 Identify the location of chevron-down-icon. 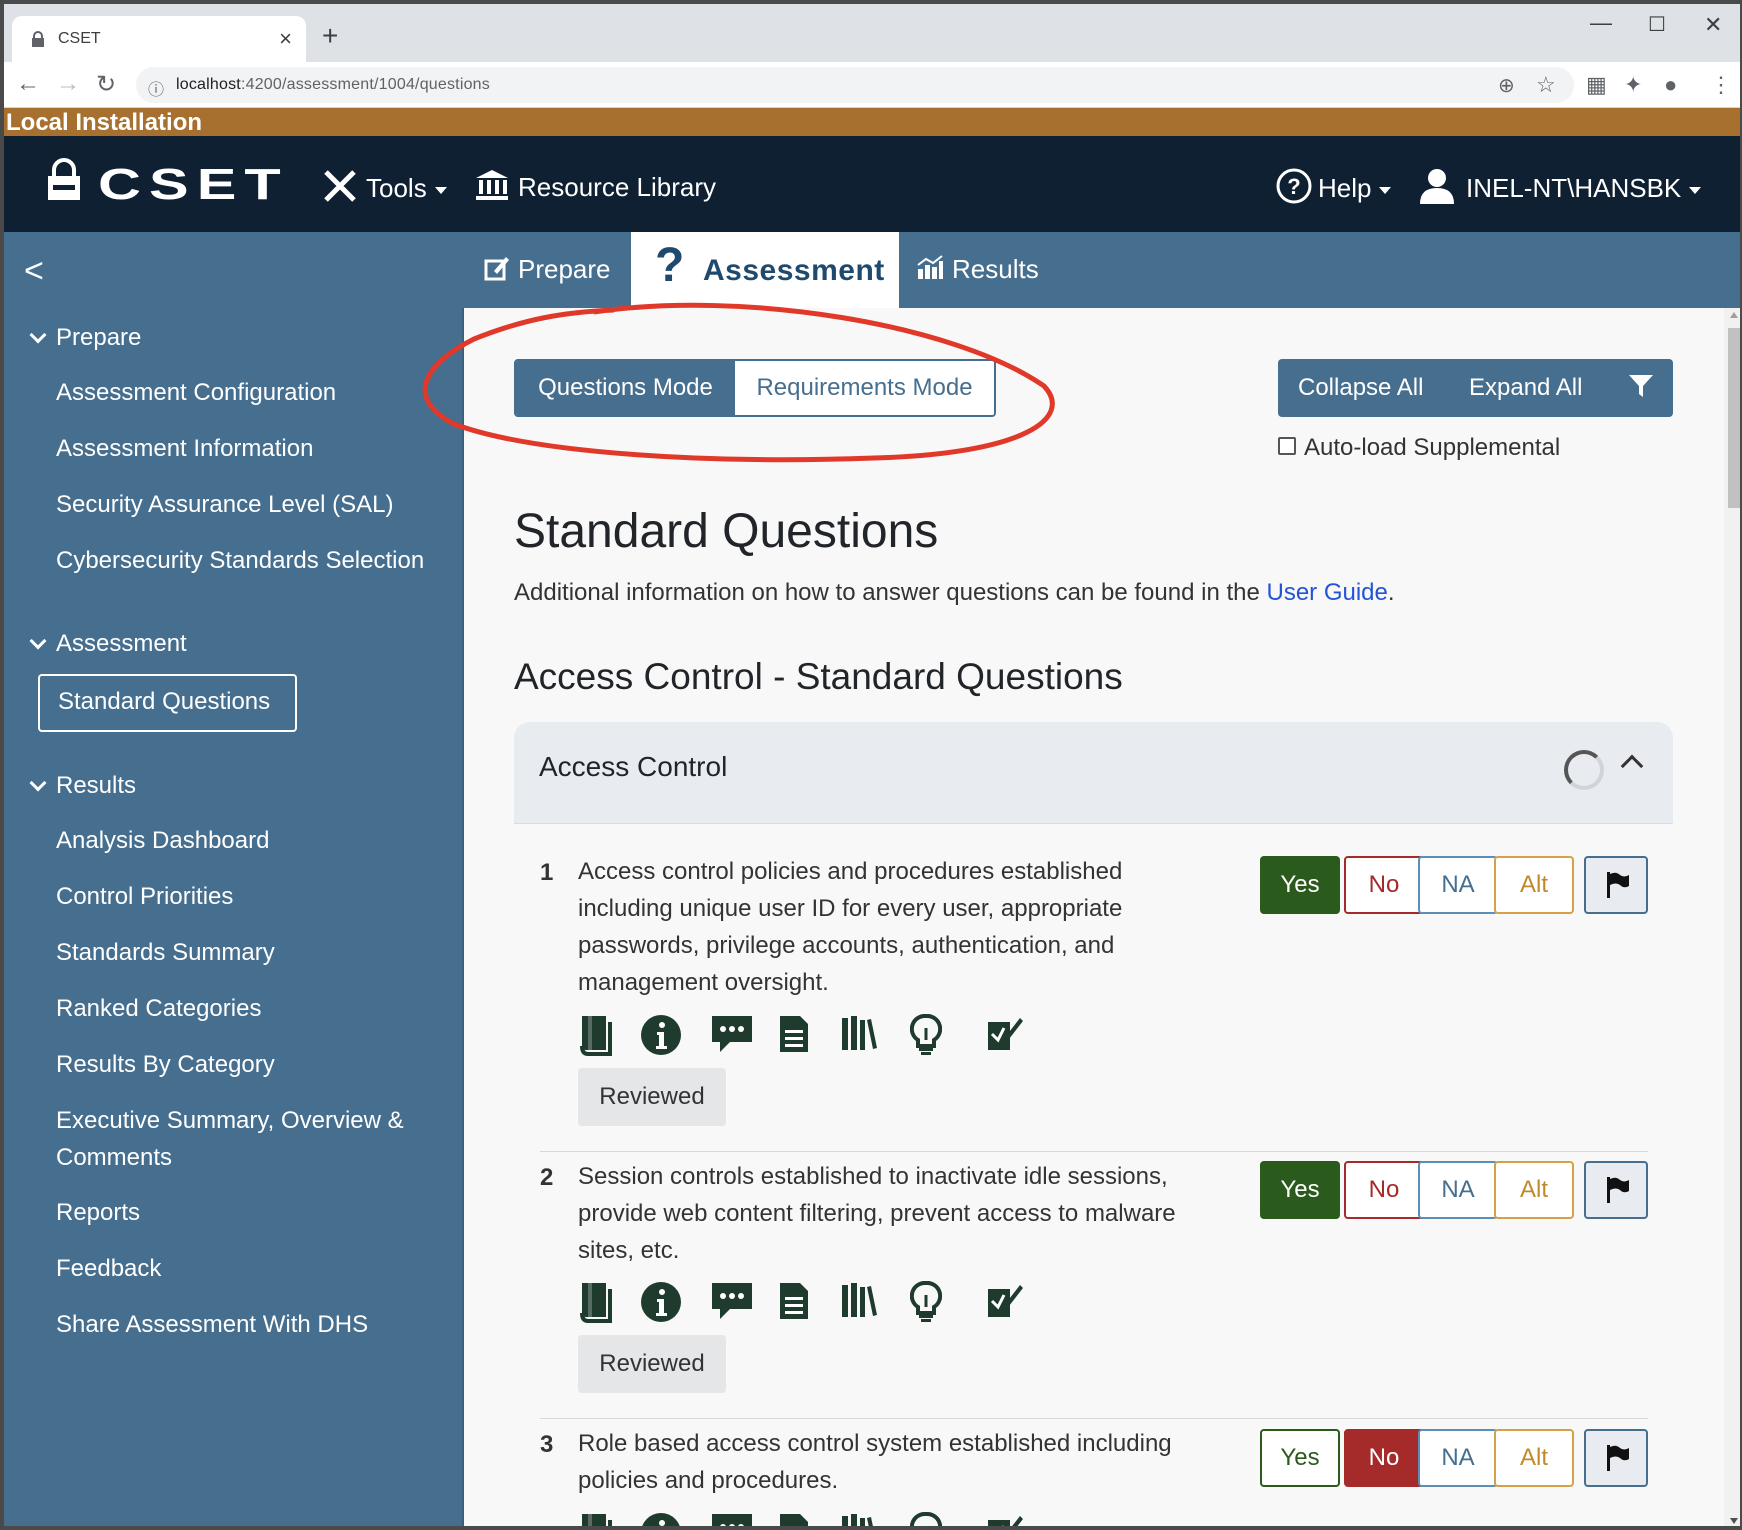
(38, 641).